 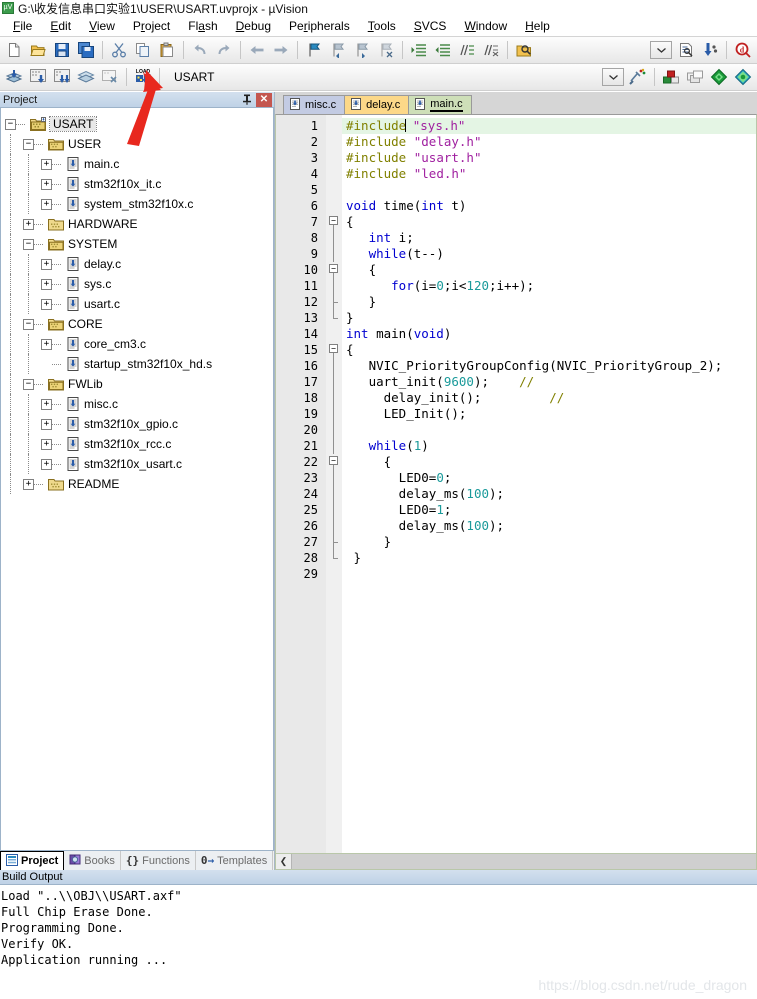 What do you see at coordinates (334, 484) in the screenshot?
I see `code-folding-column: − − − −` at bounding box center [334, 484].